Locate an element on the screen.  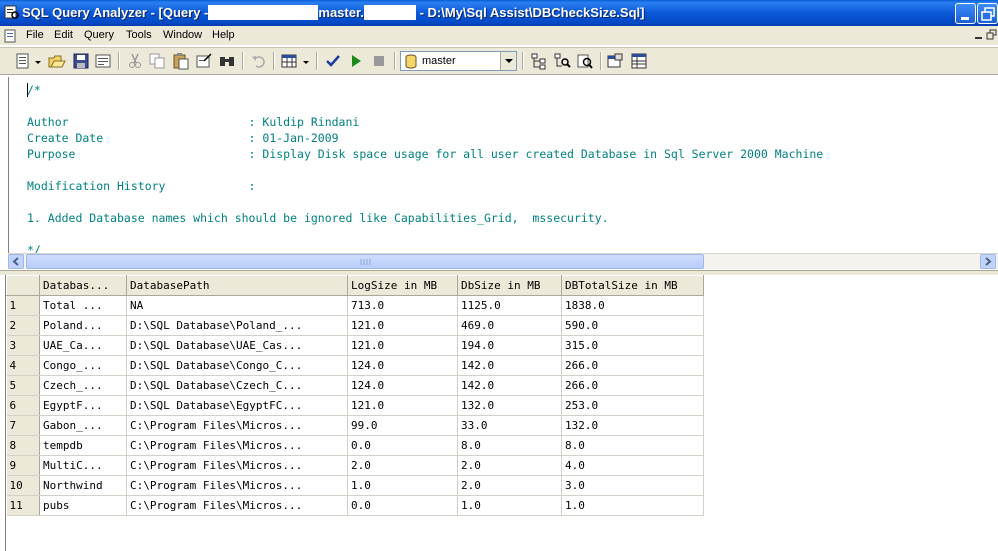
menu-window: Window is located at coordinates (182, 35).